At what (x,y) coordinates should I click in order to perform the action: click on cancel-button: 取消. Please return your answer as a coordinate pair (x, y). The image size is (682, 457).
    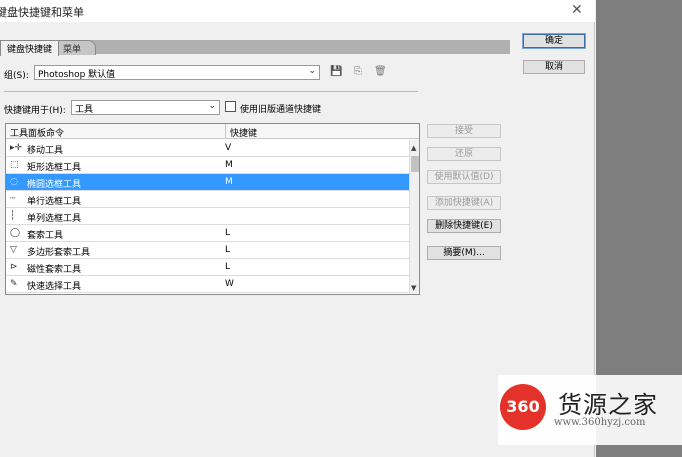
    Looking at the image, I should click on (554, 67).